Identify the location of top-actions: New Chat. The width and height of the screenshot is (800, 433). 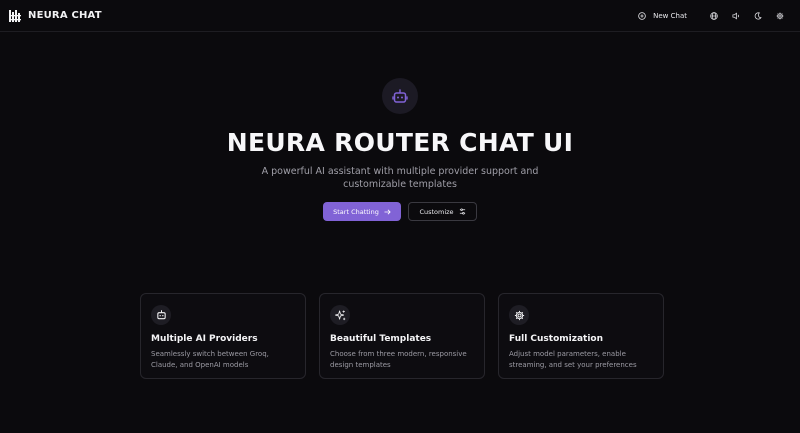
(714, 16).